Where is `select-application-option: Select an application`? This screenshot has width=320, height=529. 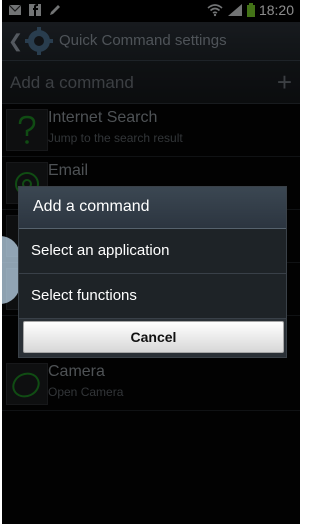 select-application-option: Select an application is located at coordinates (152, 251).